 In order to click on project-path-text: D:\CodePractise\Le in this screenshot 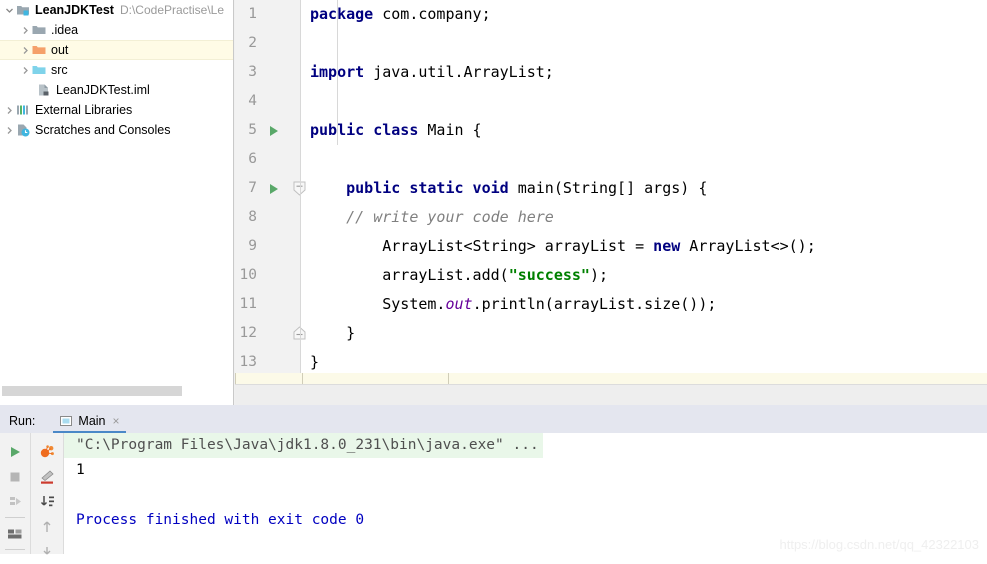, I will do `click(172, 10)`.